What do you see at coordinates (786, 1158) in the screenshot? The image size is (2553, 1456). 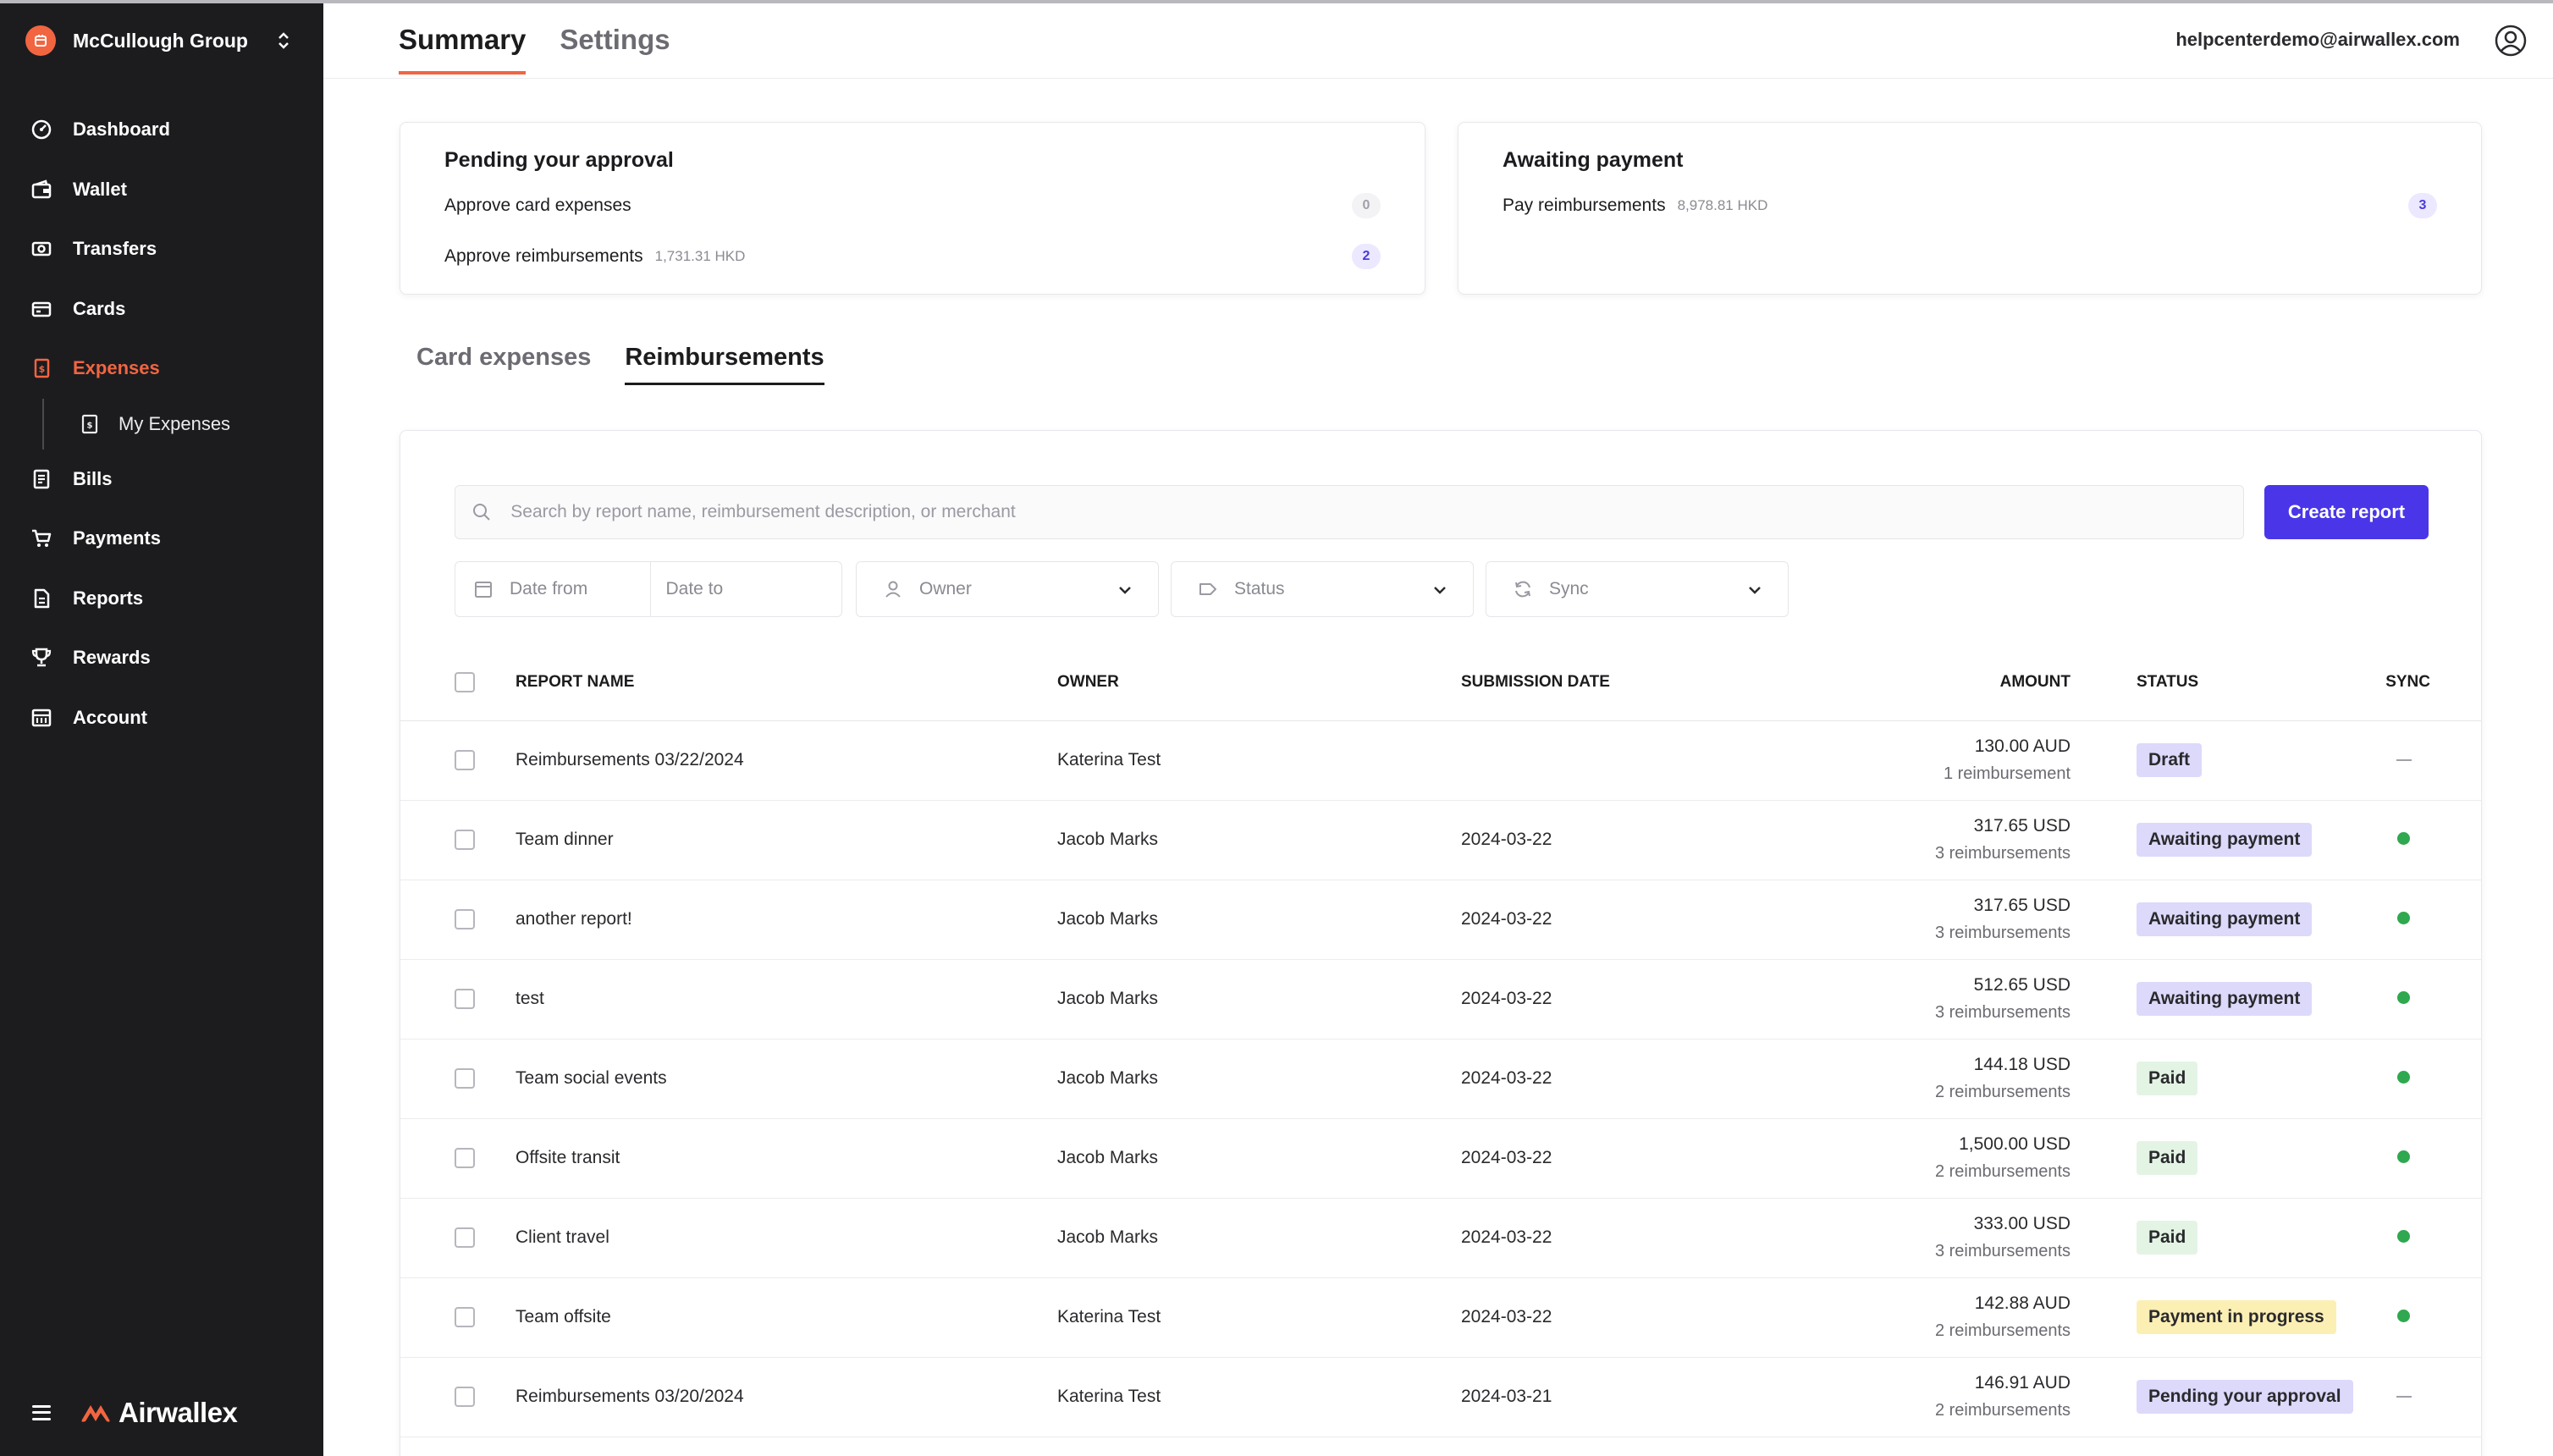 I see `report-name-cell: Offsite transit` at bounding box center [786, 1158].